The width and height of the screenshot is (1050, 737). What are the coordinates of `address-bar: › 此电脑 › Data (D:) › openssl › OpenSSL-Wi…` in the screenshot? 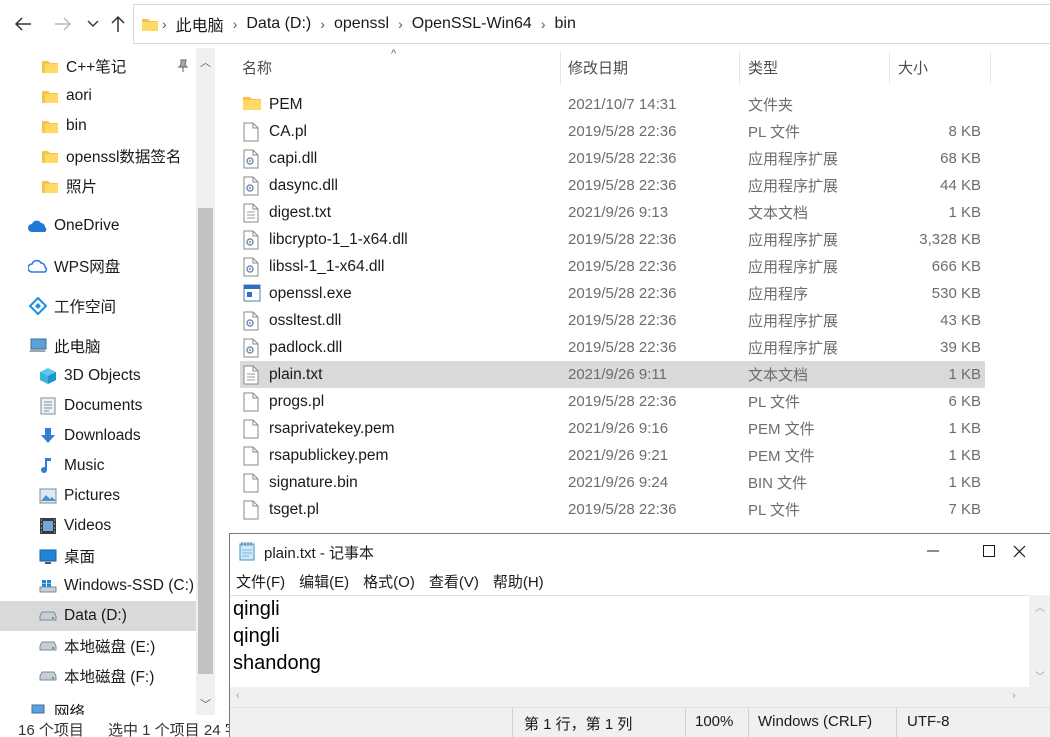 It's located at (591, 24).